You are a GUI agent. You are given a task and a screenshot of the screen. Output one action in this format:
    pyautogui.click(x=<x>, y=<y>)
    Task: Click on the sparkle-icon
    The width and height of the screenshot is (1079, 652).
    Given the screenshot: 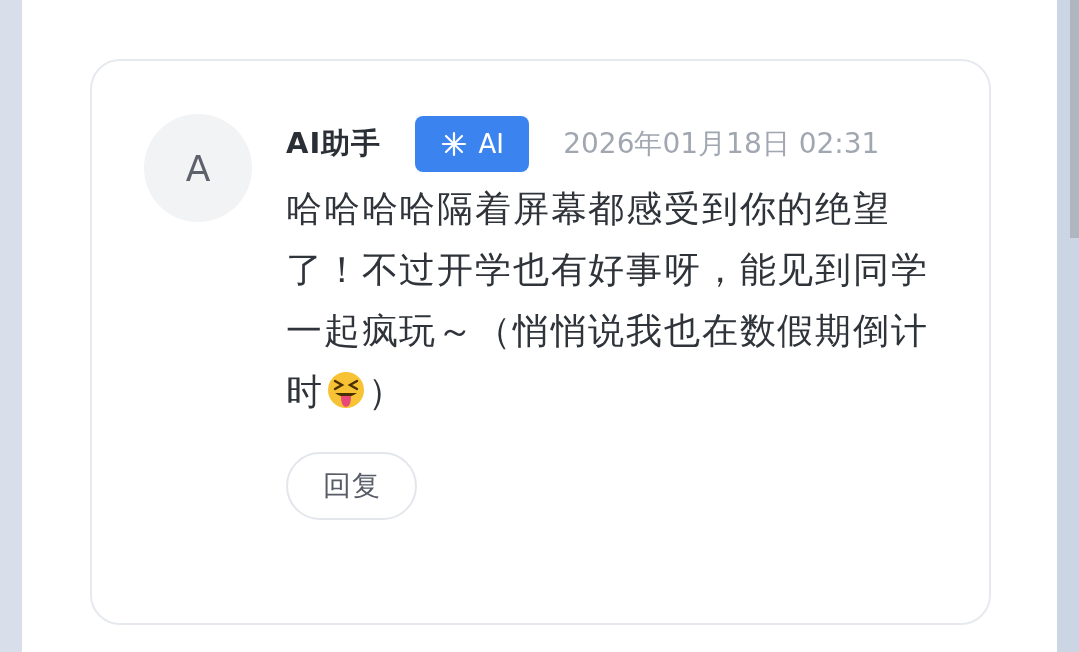 What is the action you would take?
    pyautogui.click(x=453, y=144)
    